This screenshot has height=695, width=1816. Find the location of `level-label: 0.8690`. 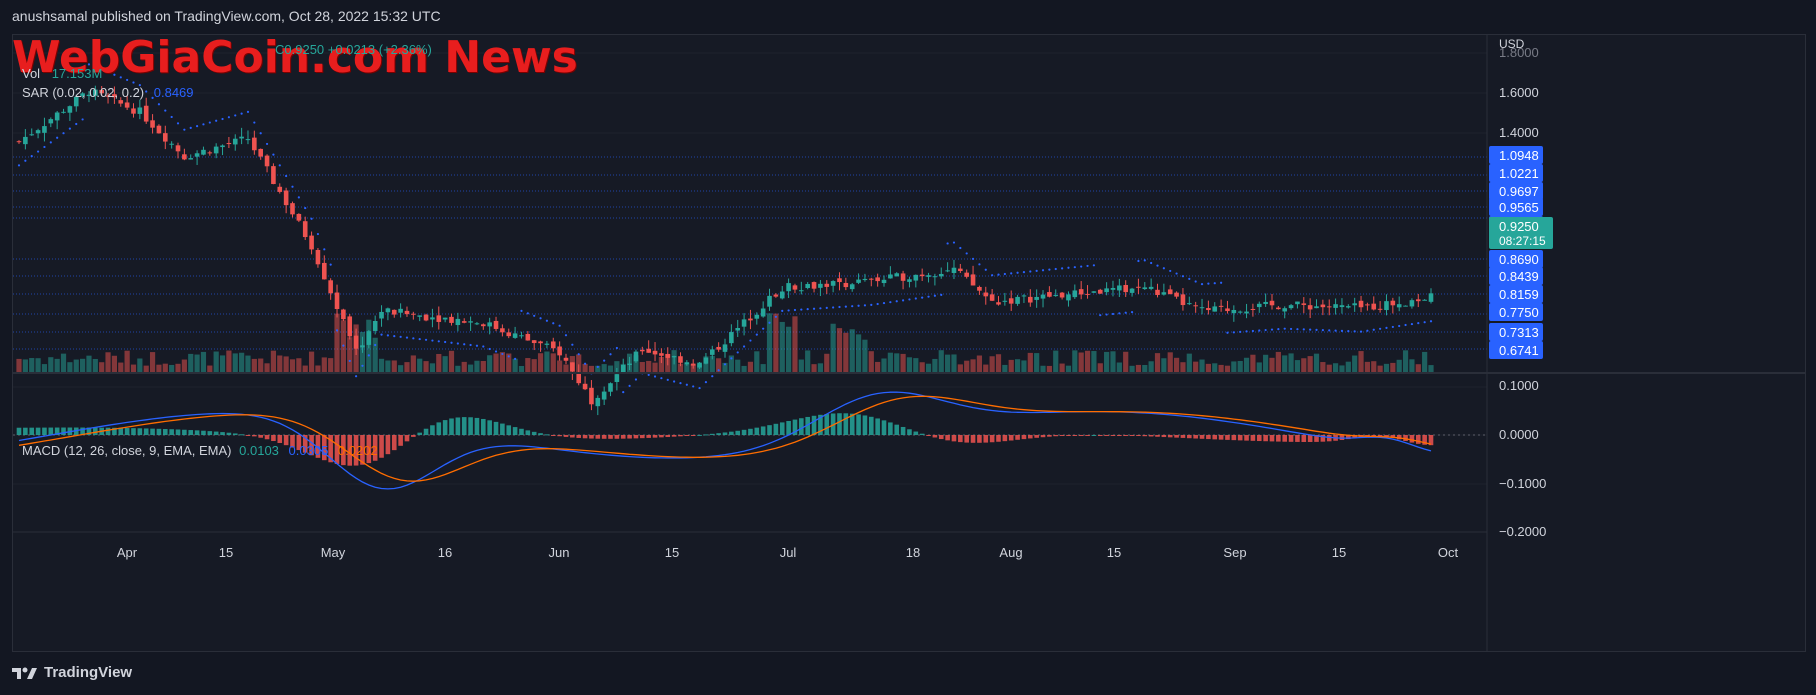

level-label: 0.8690 is located at coordinates (1519, 259).